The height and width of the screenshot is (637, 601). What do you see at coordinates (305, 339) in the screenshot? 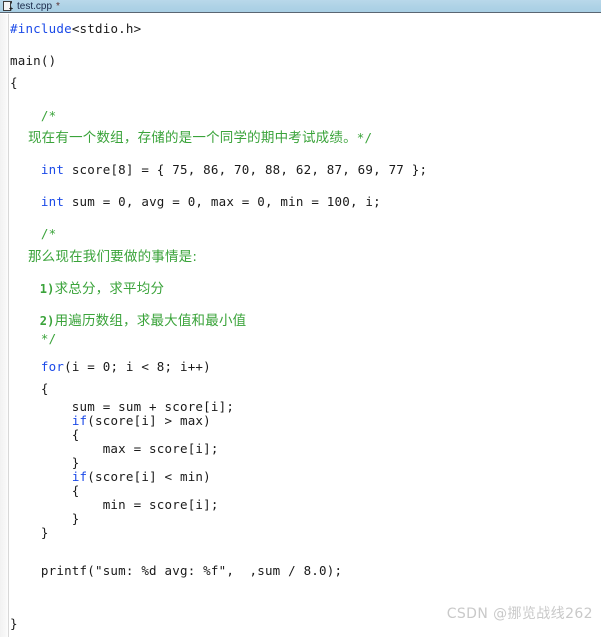
I see `code-line: */` at bounding box center [305, 339].